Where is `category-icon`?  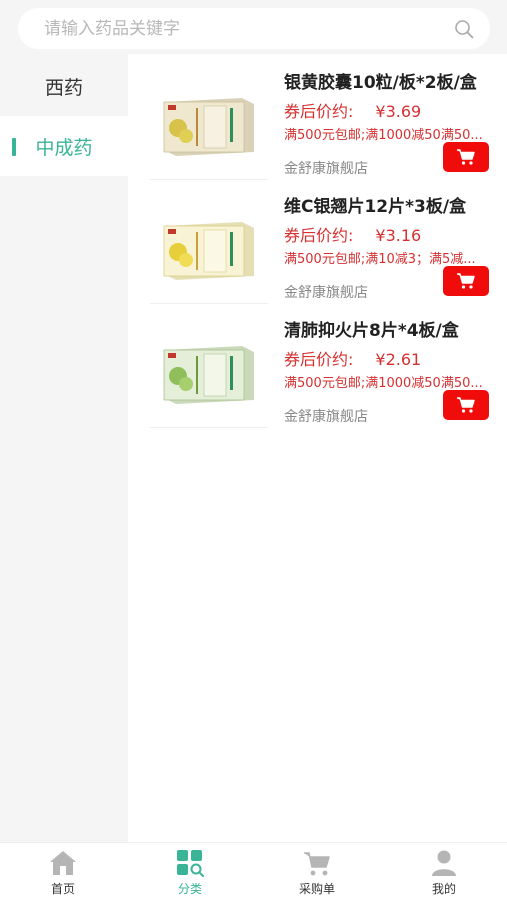 category-icon is located at coordinates (190, 863).